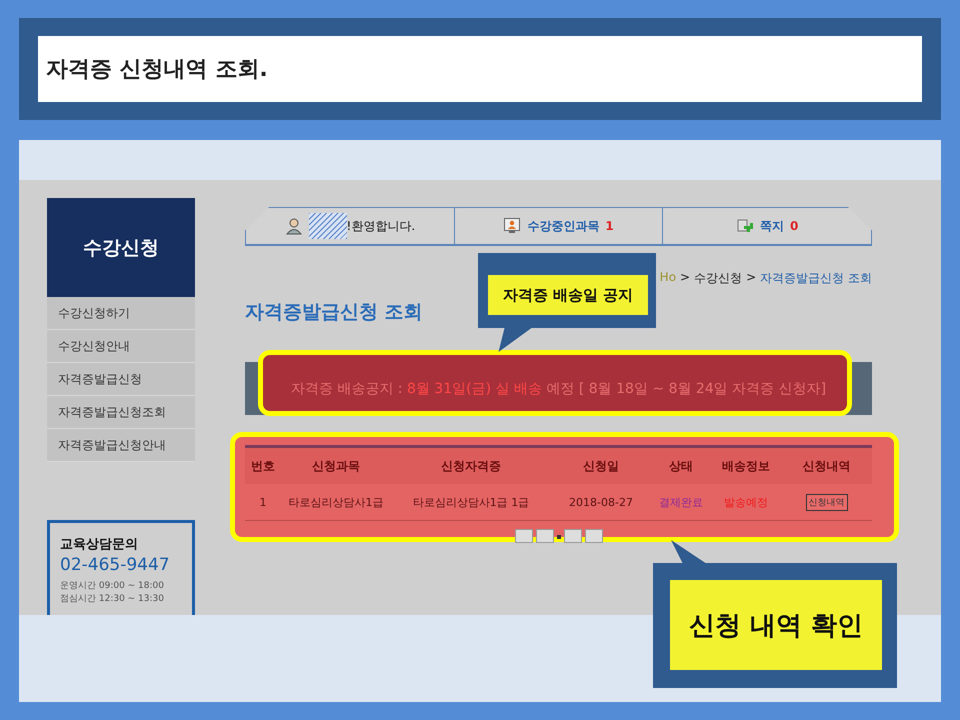 The height and width of the screenshot is (720, 960). Describe the element at coordinates (718, 278) in the screenshot. I see `breadcrumb-item: 수강신청` at that location.